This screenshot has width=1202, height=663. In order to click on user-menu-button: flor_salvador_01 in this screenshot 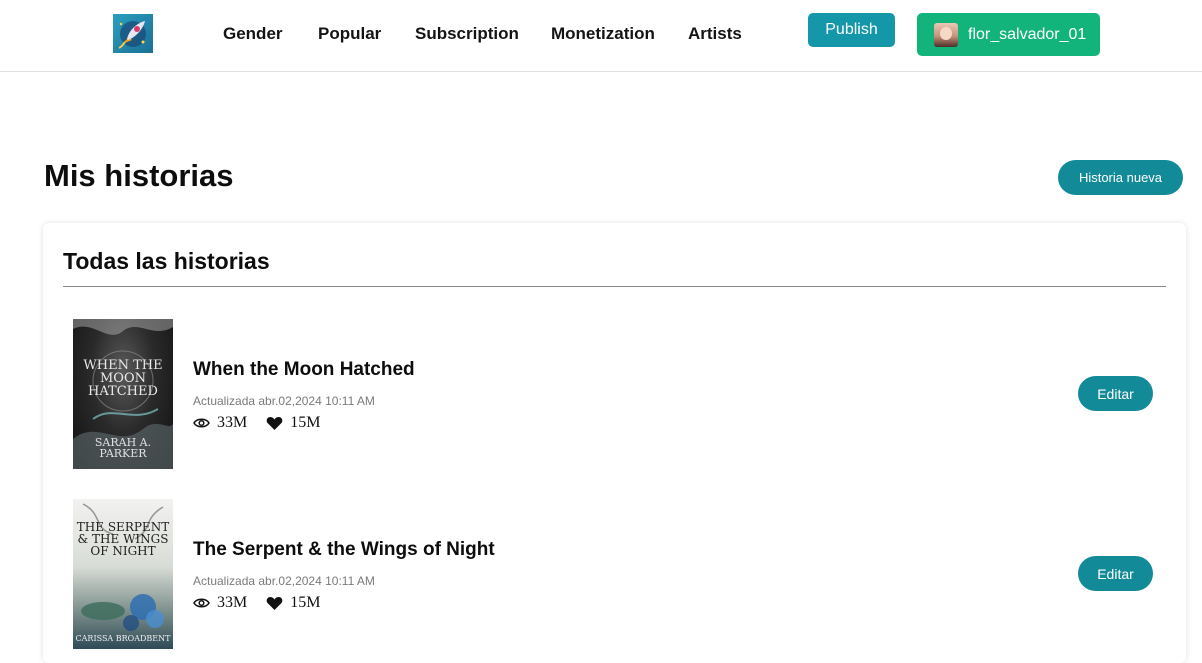, I will do `click(1008, 34)`.